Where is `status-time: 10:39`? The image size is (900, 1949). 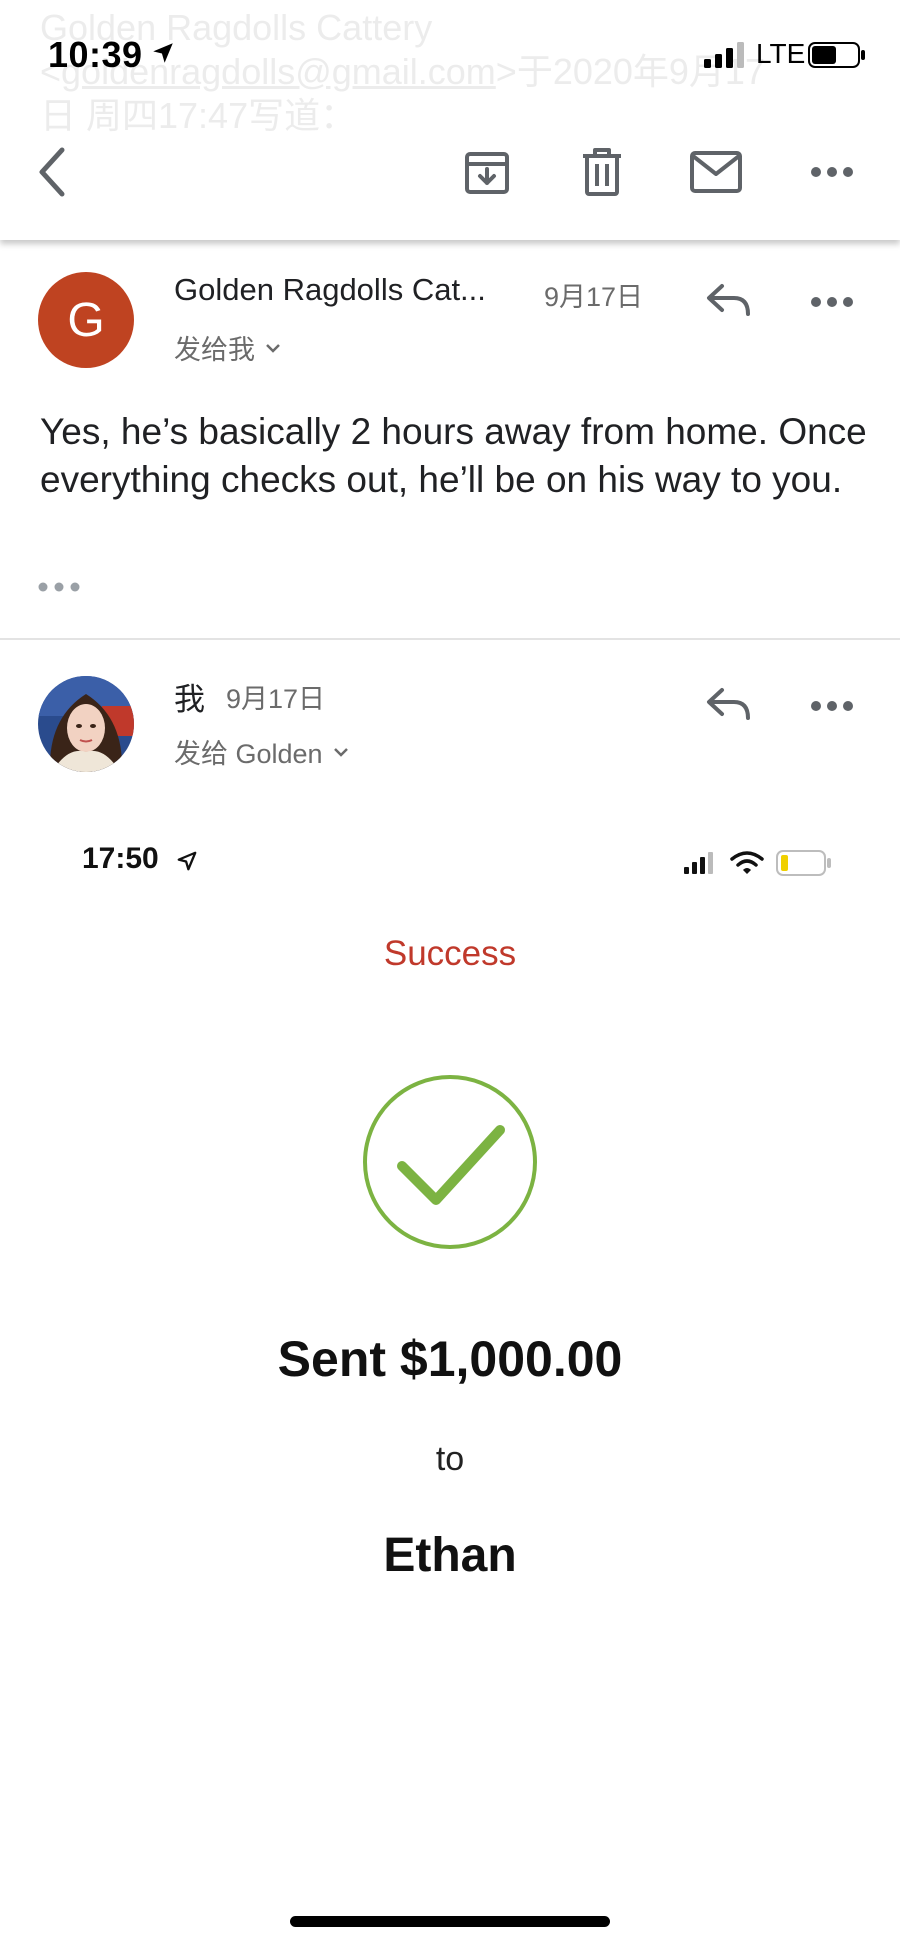
status-time: 10:39 is located at coordinates (95, 54).